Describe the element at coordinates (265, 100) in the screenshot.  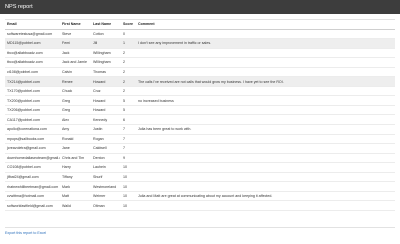
I see `cell-comment: no increased business` at that location.